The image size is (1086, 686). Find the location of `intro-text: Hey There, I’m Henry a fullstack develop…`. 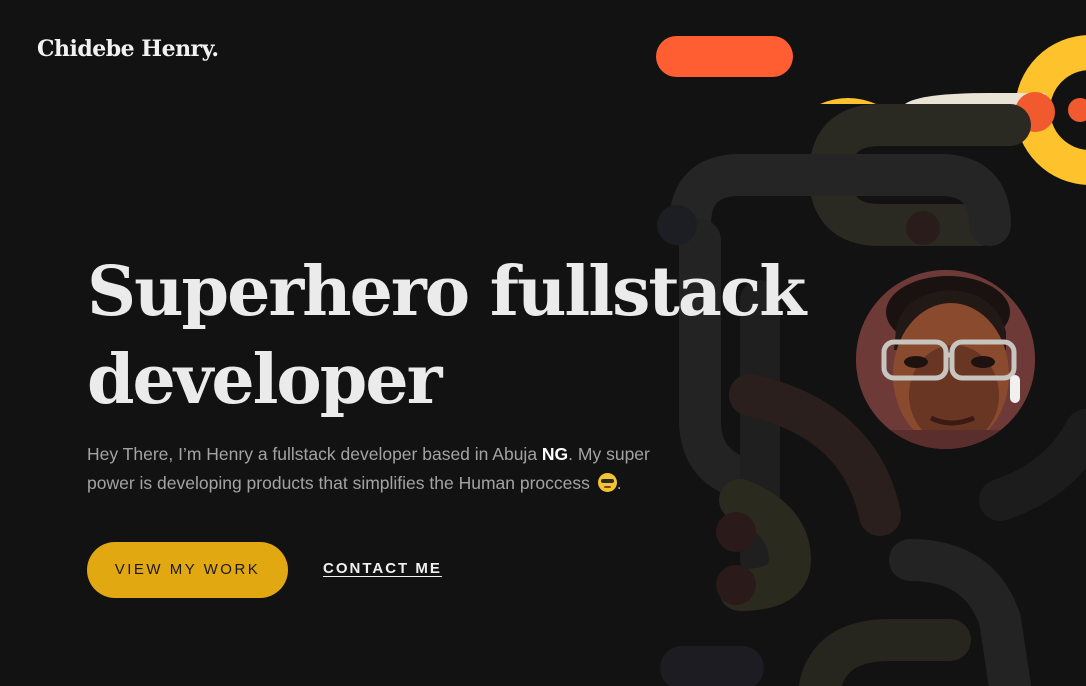

intro-text: Hey There, I’m Henry a fullstack develop… is located at coordinates (314, 454).